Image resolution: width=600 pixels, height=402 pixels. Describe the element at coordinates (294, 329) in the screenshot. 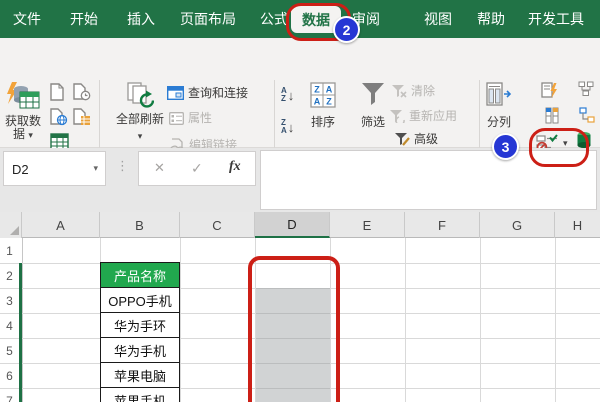

I see `annotation-ring-selected-range` at that location.